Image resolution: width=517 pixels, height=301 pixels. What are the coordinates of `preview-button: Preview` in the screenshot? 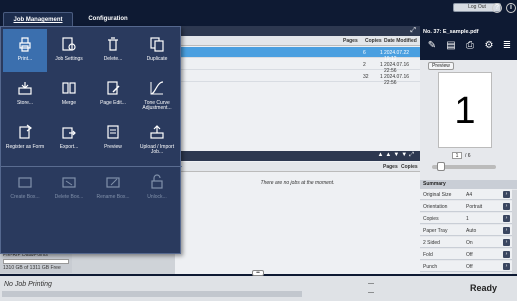 It's located at (441, 66).